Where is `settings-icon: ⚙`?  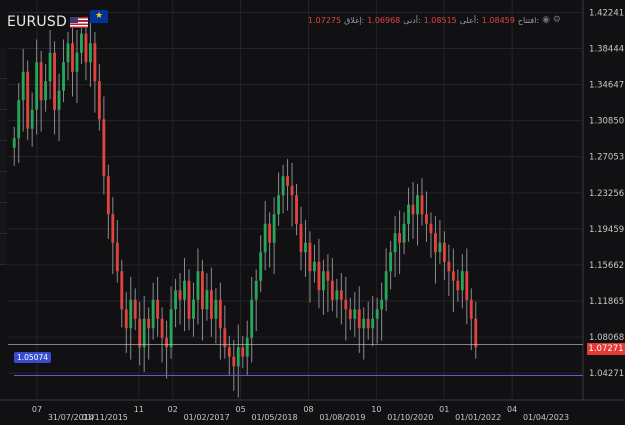 settings-icon: ⚙ is located at coordinates (557, 20).